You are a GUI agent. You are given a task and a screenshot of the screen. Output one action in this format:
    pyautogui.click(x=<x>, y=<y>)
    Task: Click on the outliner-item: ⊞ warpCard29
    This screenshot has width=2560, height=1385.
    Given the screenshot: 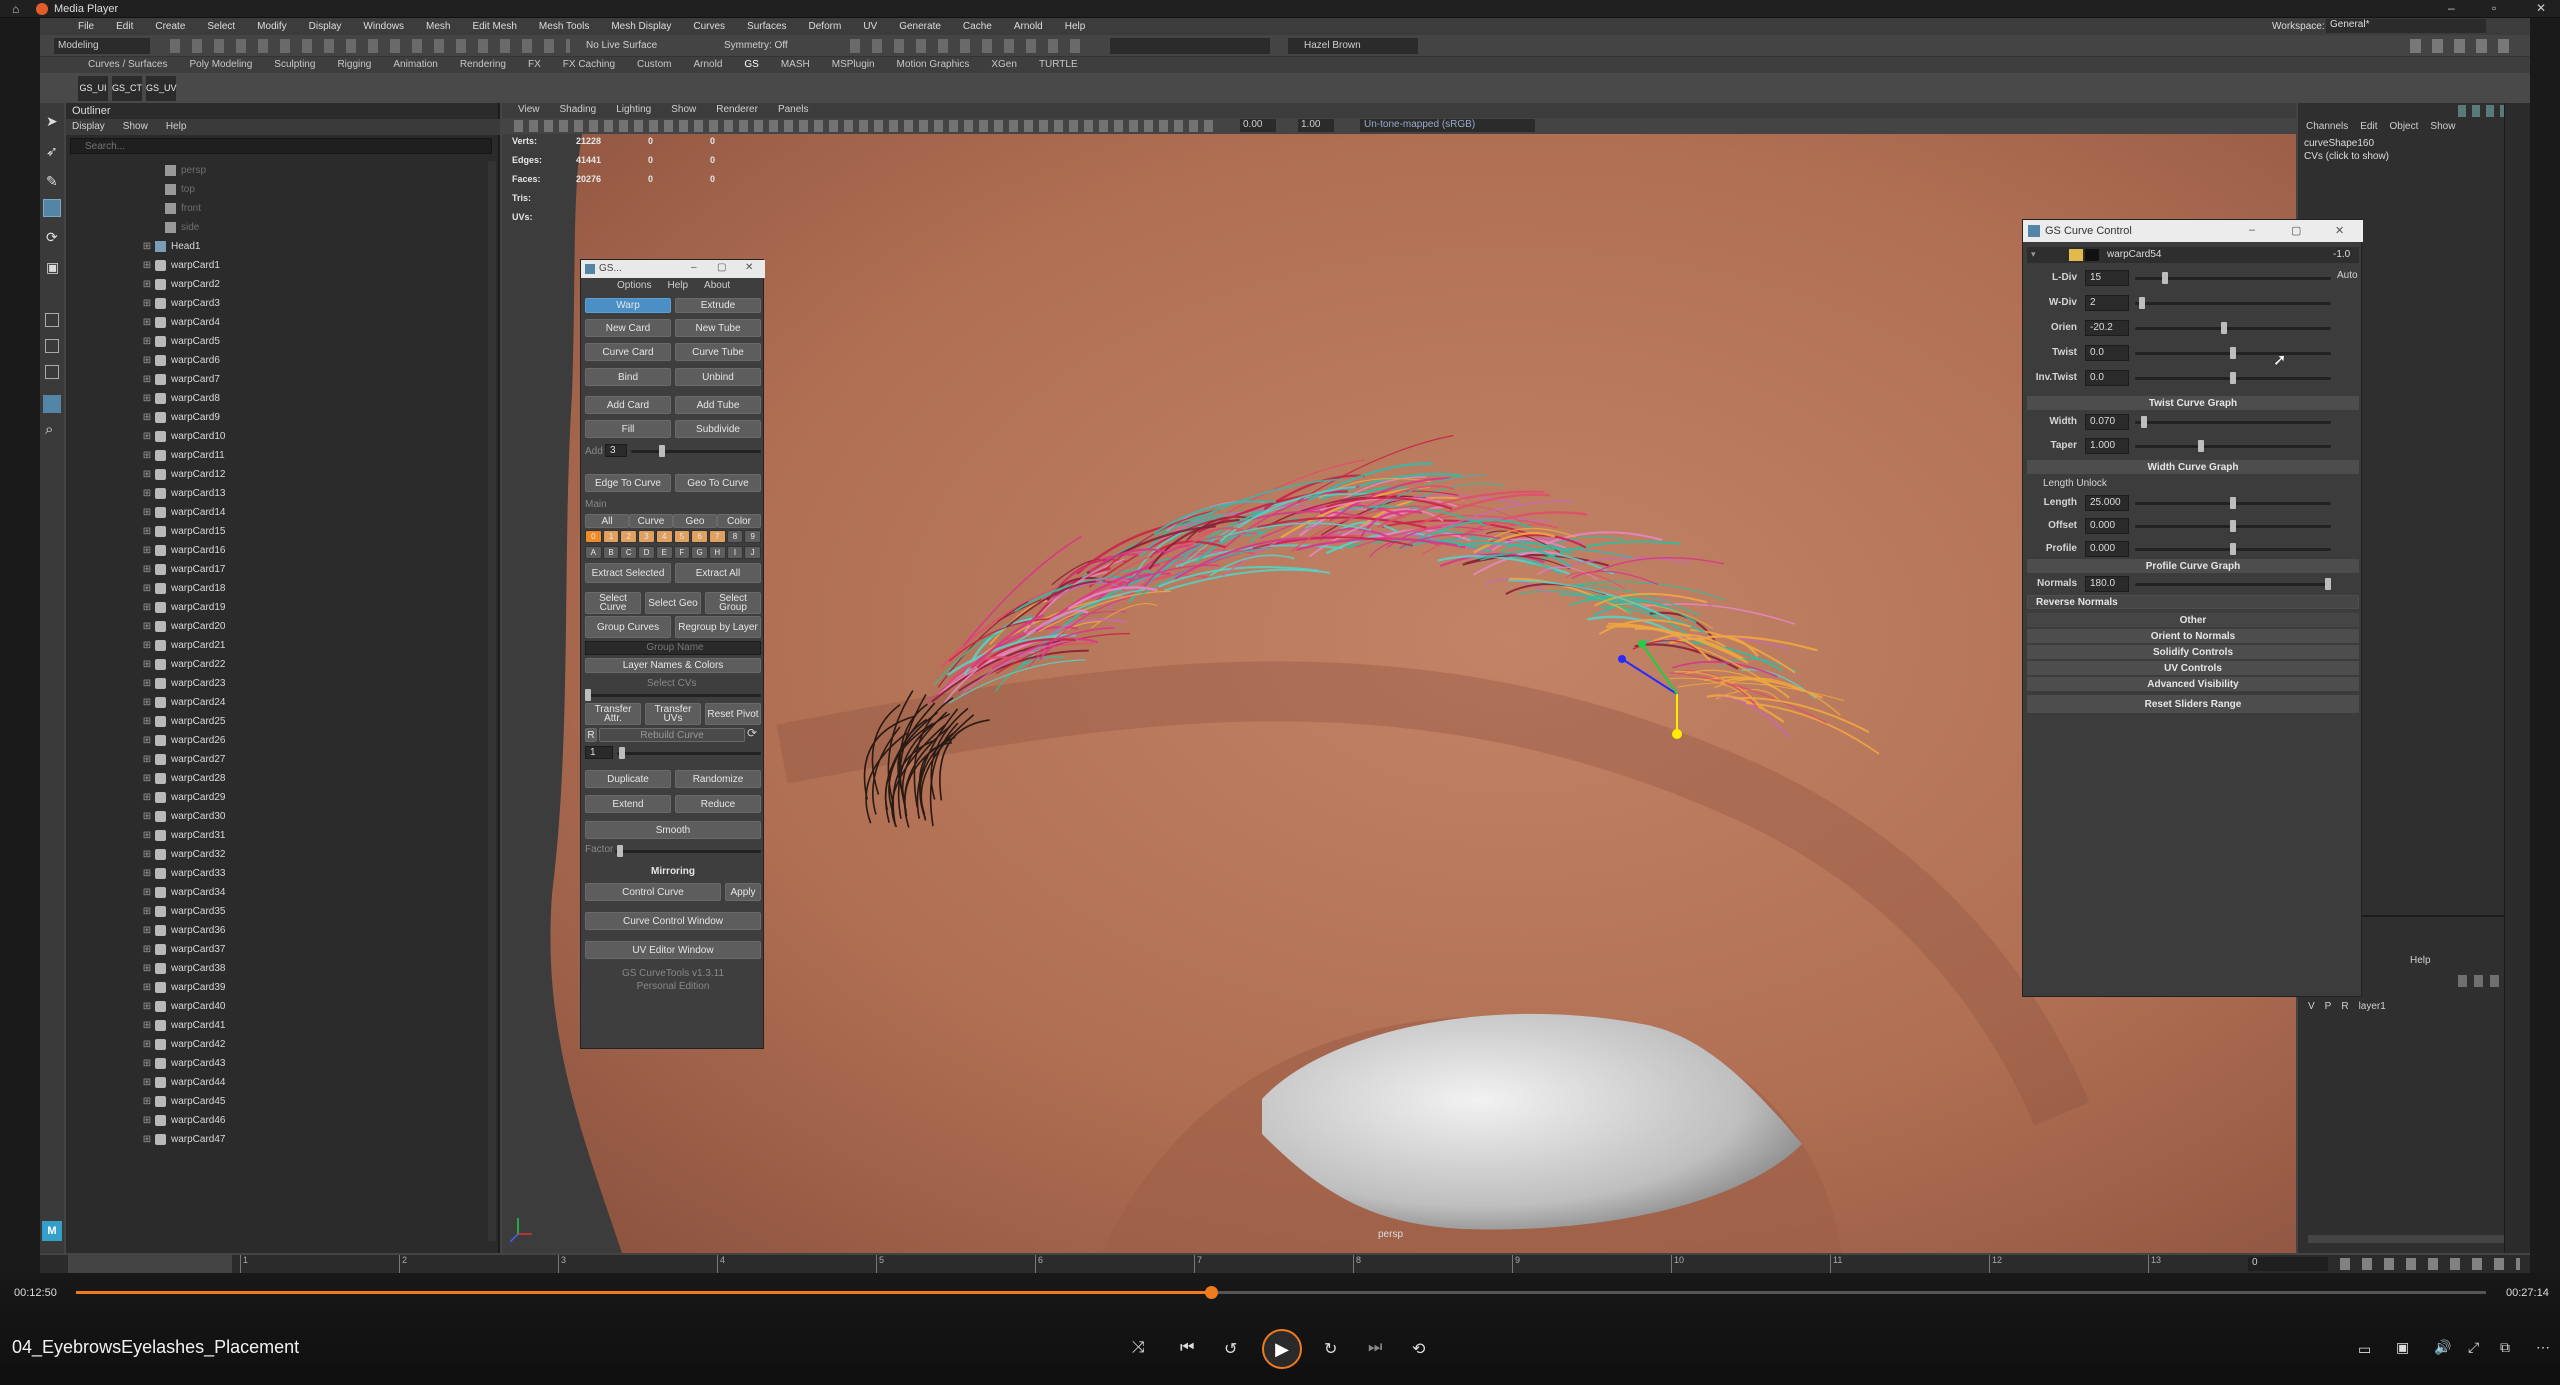 What is the action you would take?
    pyautogui.click(x=276, y=797)
    